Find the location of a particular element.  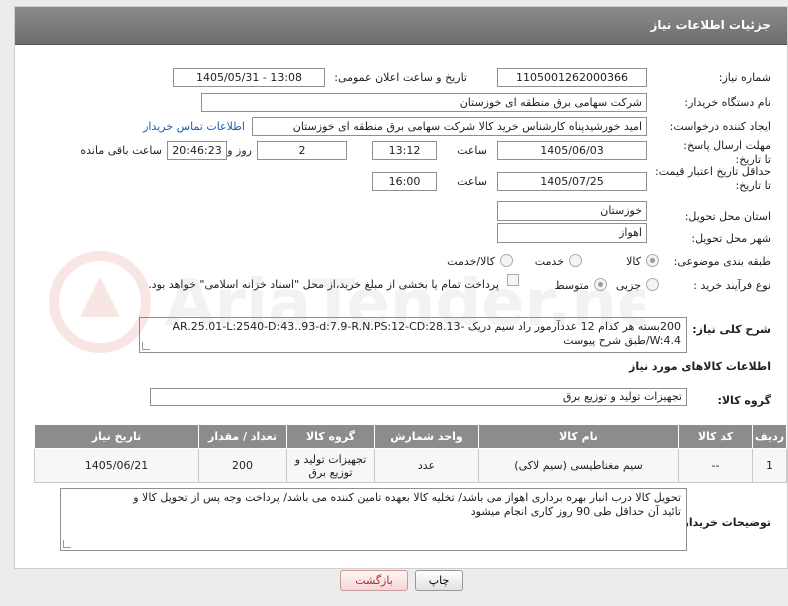

col-group: گروه کالا is located at coordinates (330, 436).